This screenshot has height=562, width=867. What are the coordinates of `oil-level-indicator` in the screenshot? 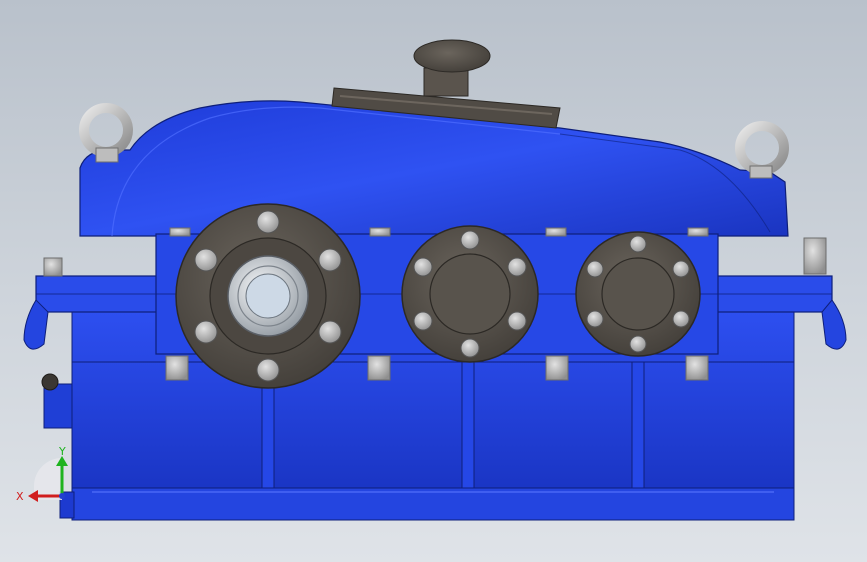 It's located at (57, 401).